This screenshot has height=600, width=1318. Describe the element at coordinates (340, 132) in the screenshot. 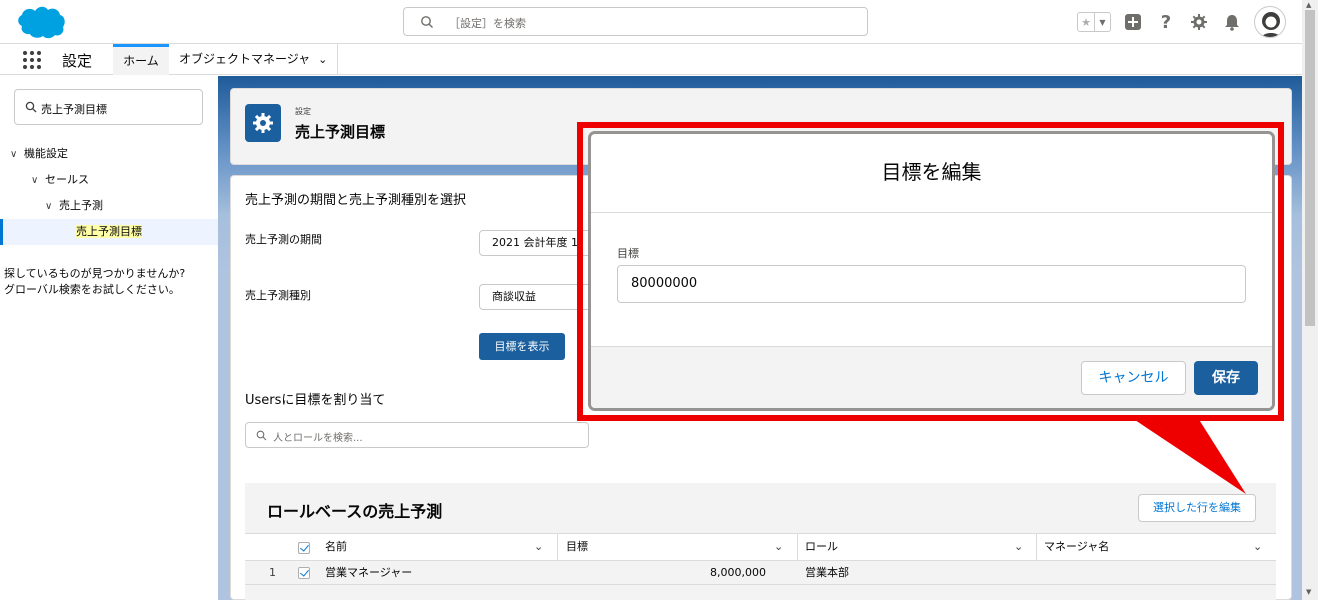

I see `page-title: 売上予測目標` at that location.